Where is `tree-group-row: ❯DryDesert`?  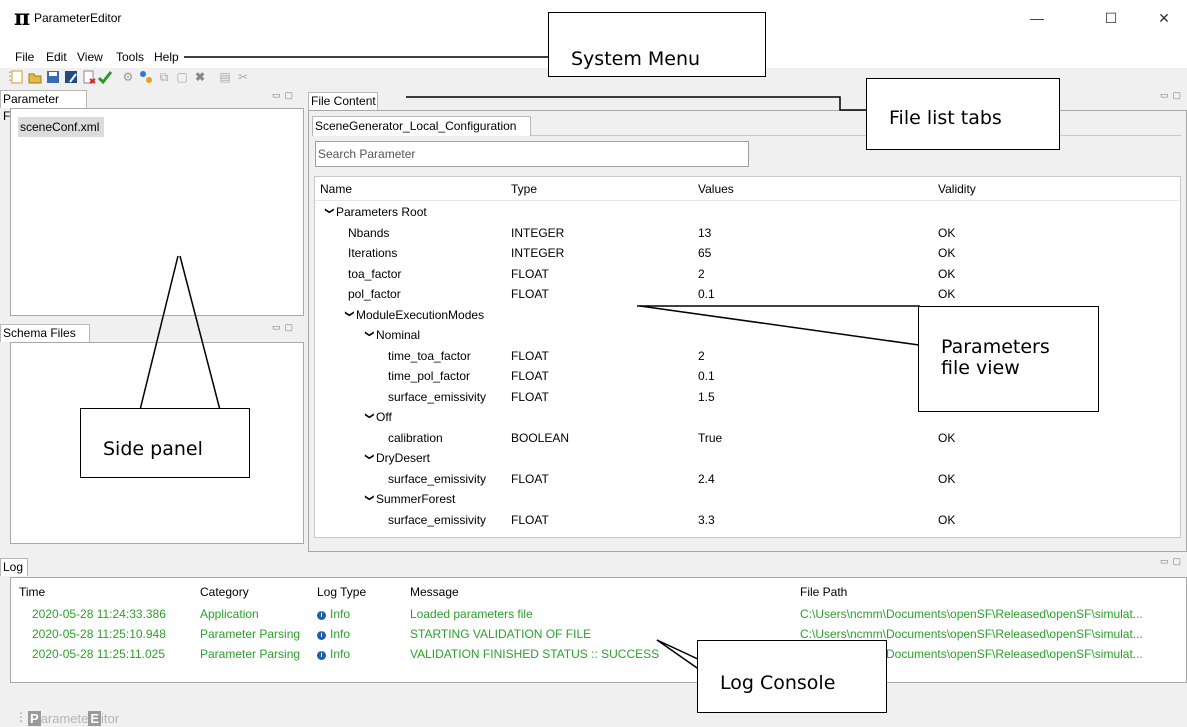 tree-group-row: ❯DryDesert is located at coordinates (397, 458).